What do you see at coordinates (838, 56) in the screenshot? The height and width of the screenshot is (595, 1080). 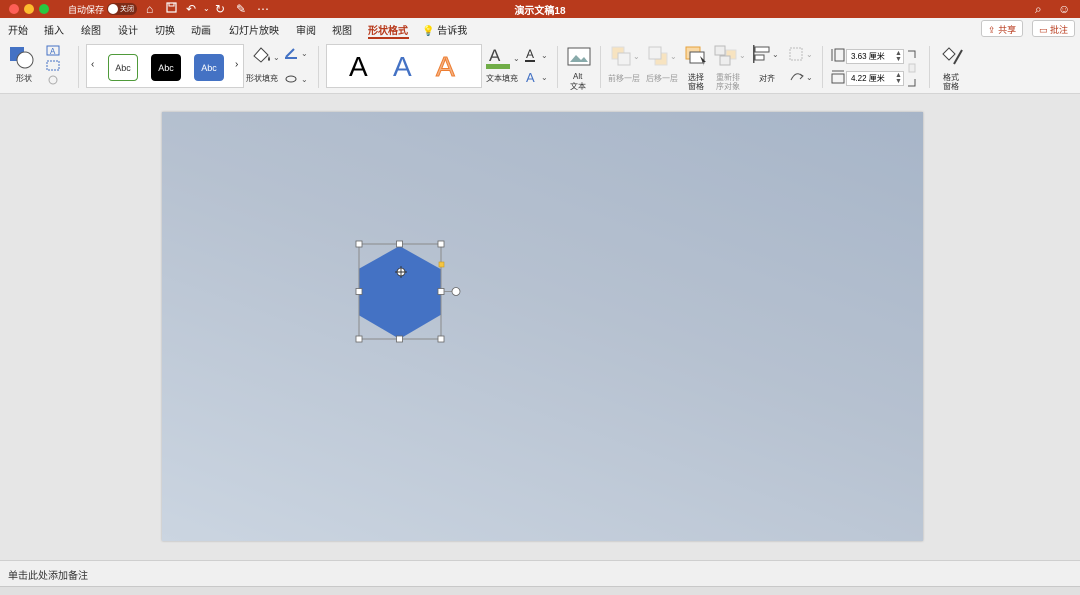 I see `height-icon` at bounding box center [838, 56].